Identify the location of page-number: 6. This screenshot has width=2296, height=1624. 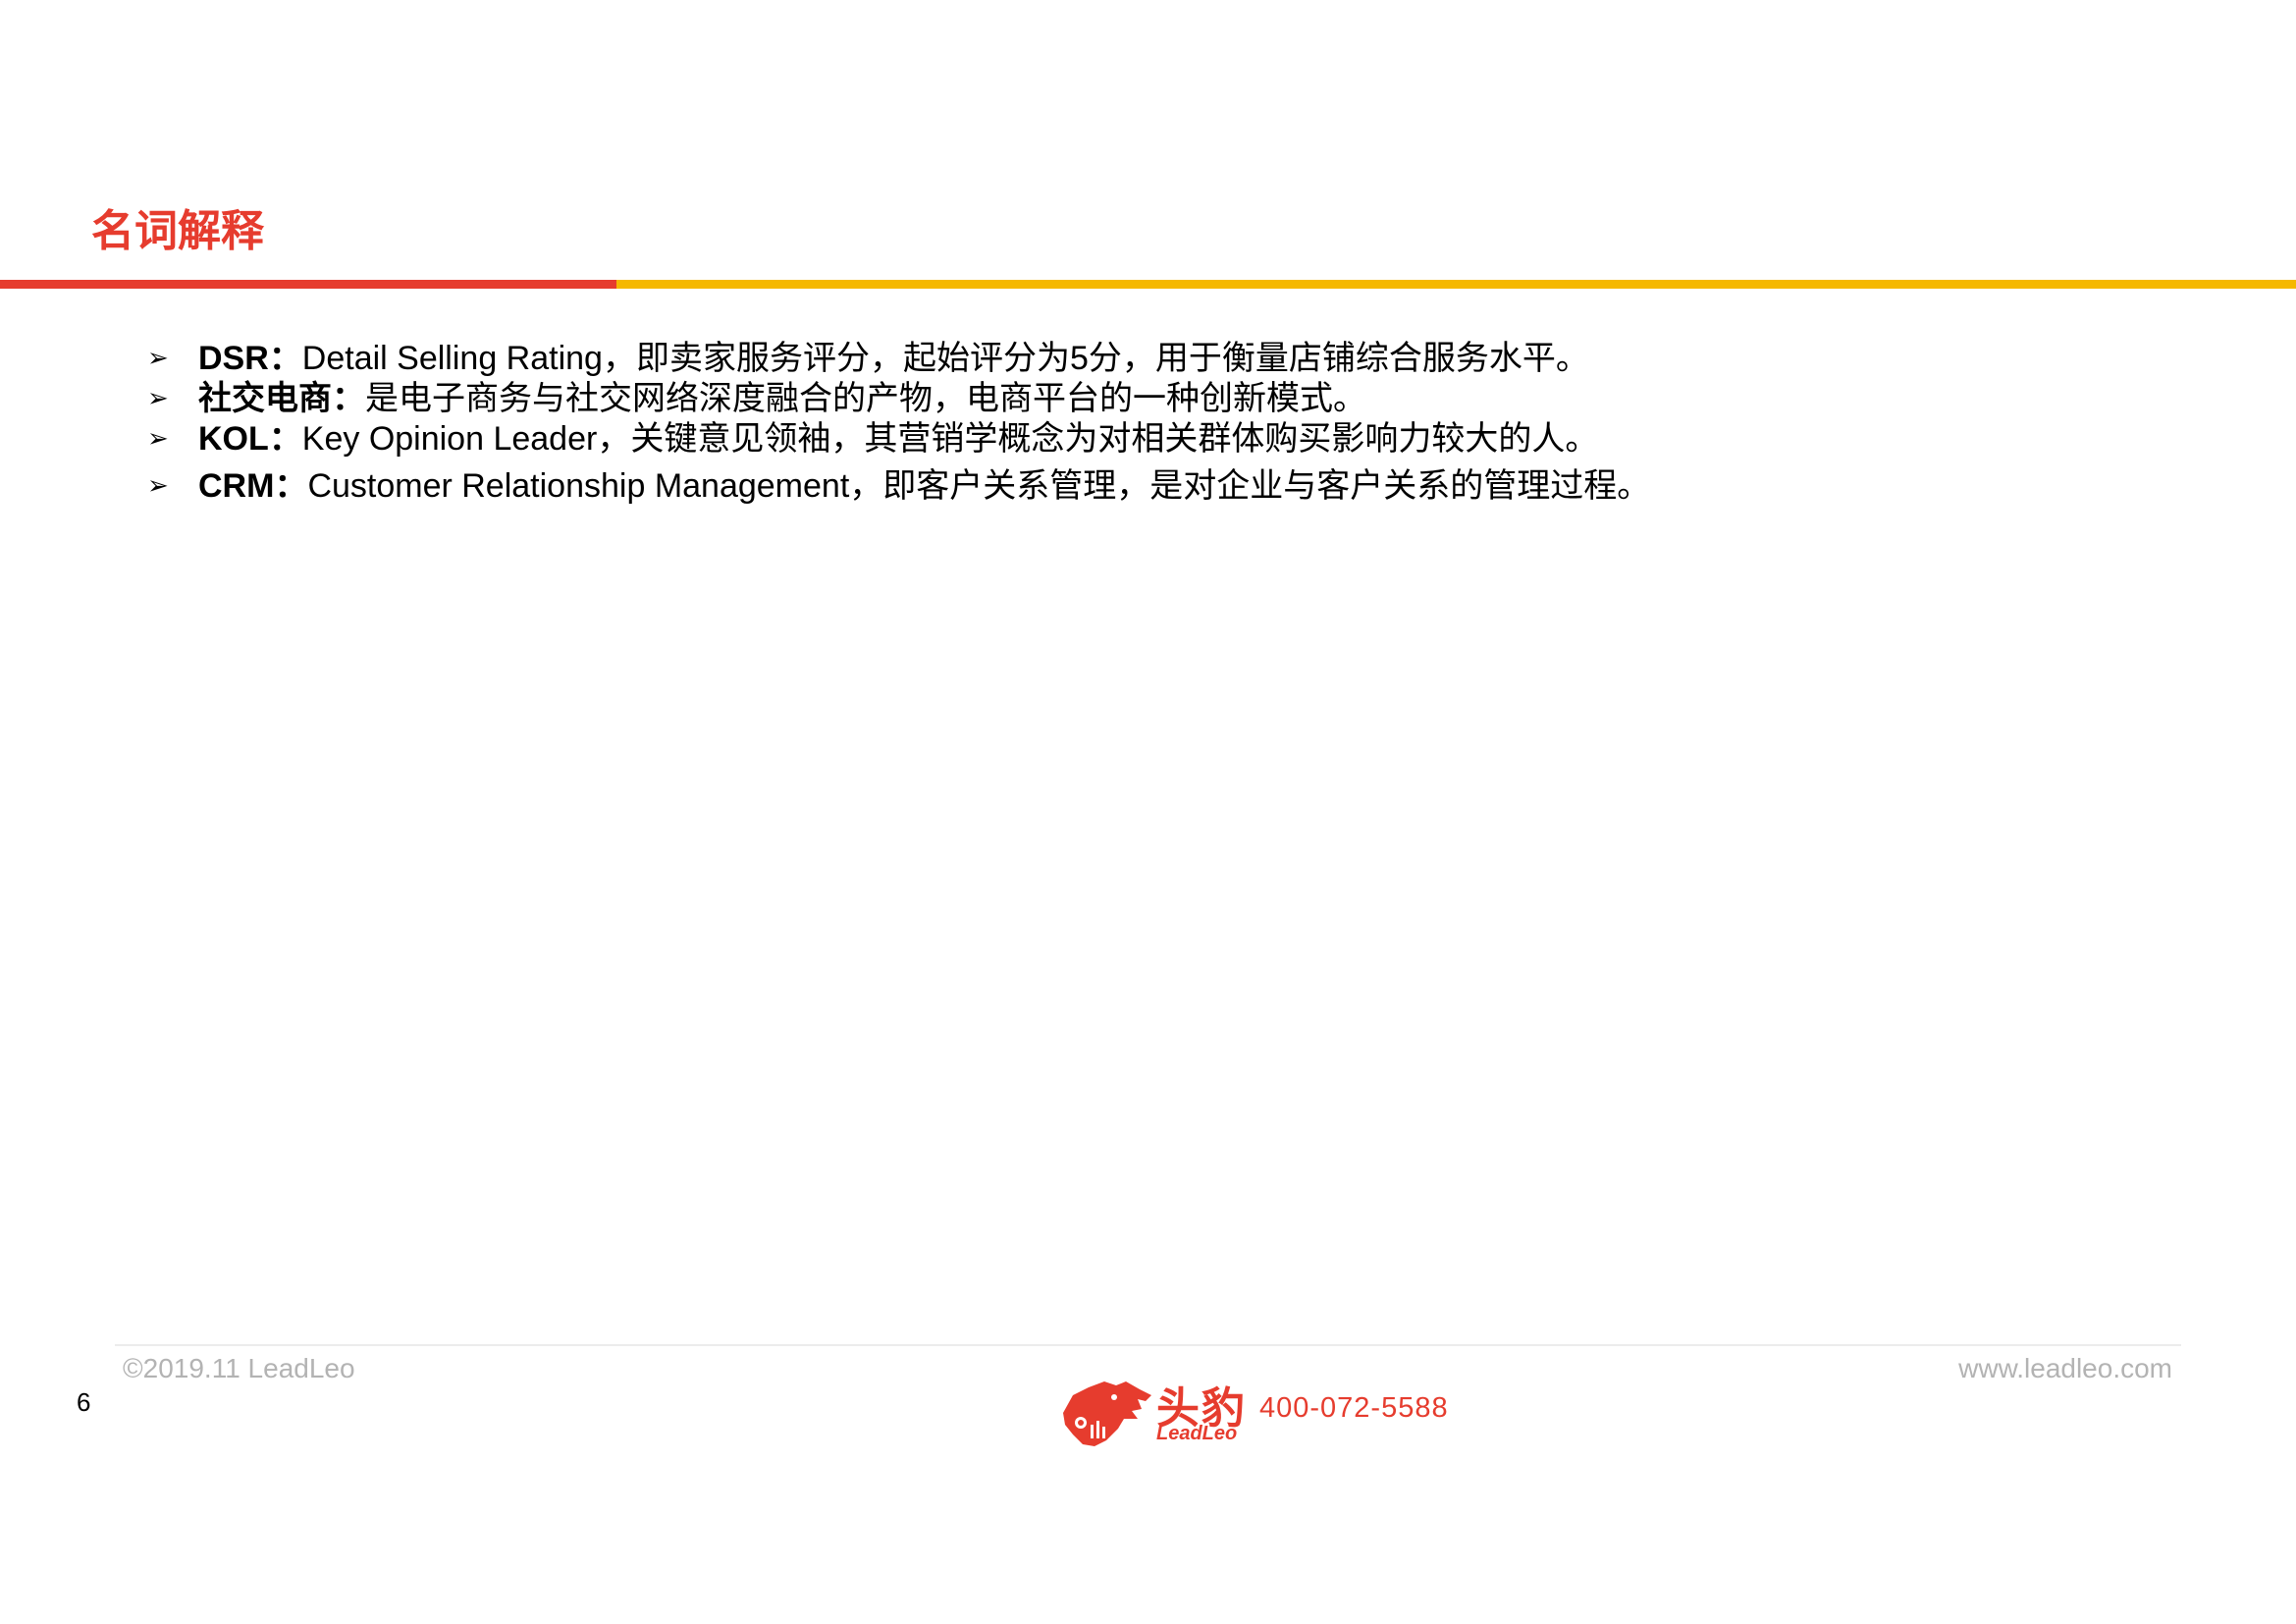
(84, 1402).